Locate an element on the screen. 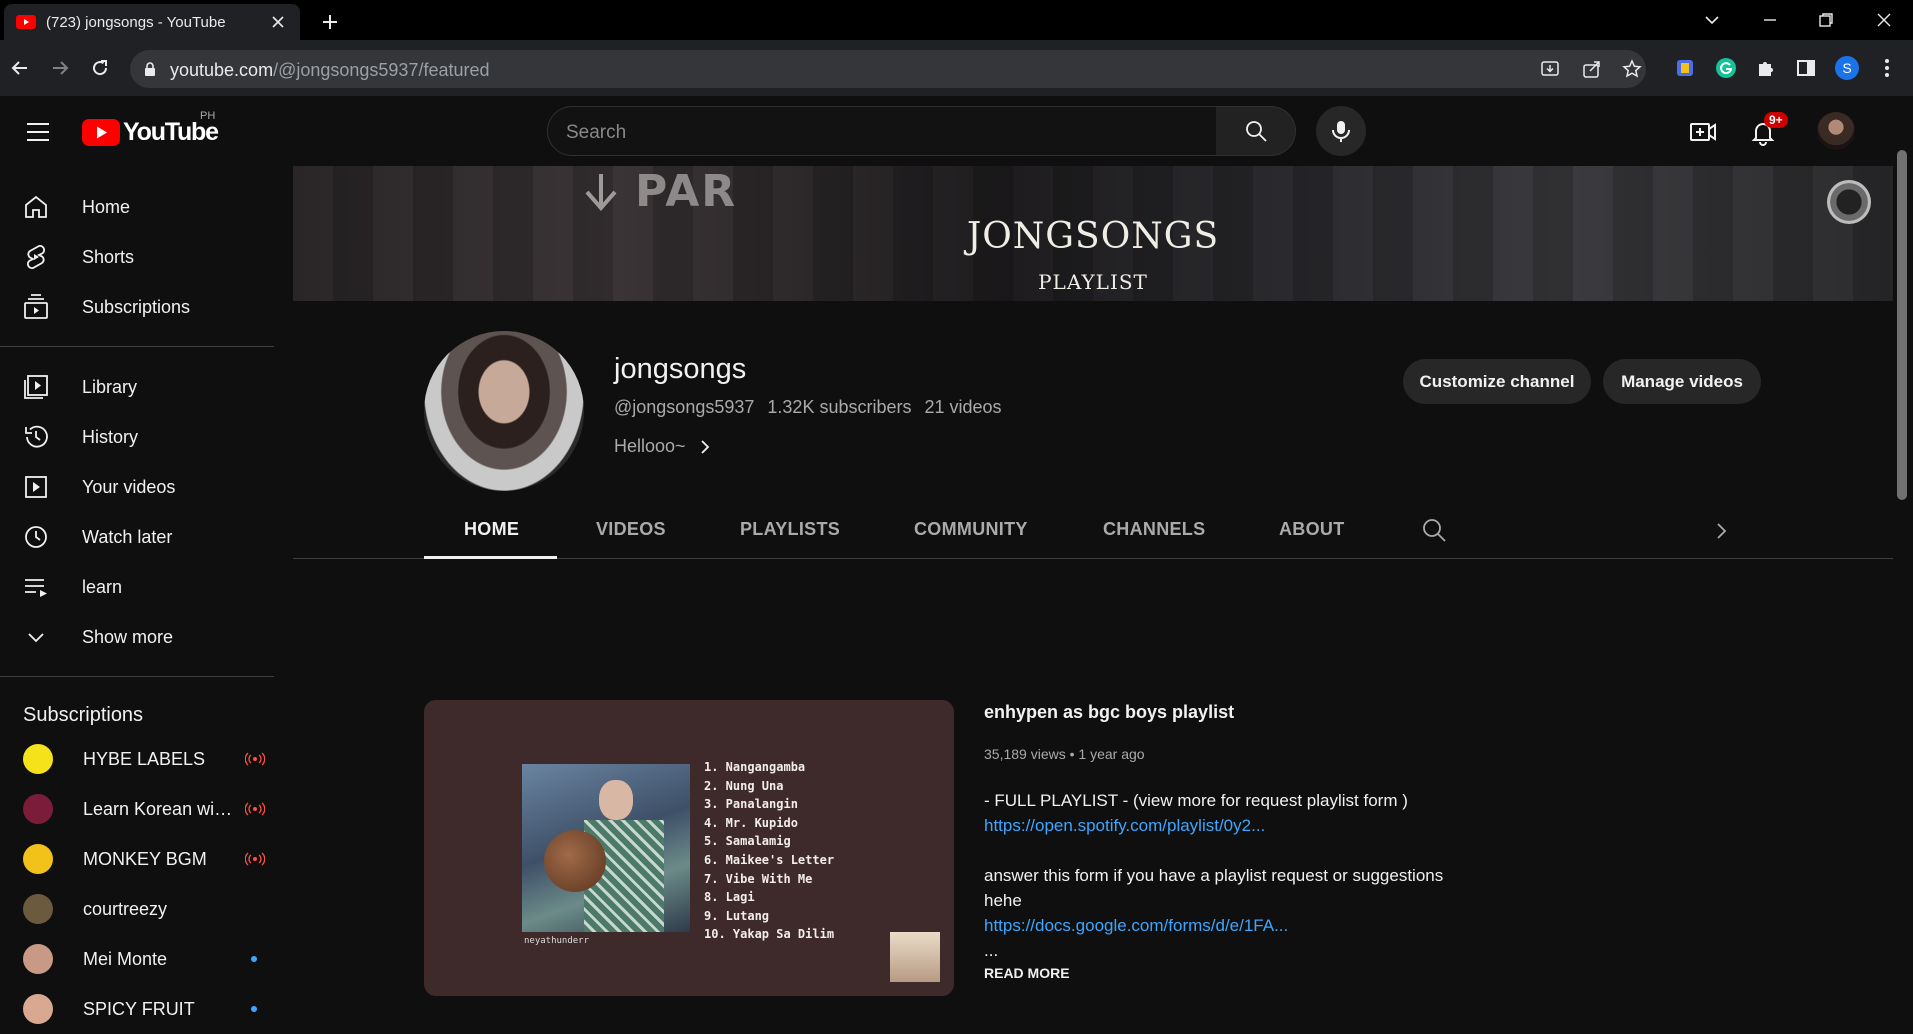  tab-search-chevron-icon is located at coordinates (1712, 20).